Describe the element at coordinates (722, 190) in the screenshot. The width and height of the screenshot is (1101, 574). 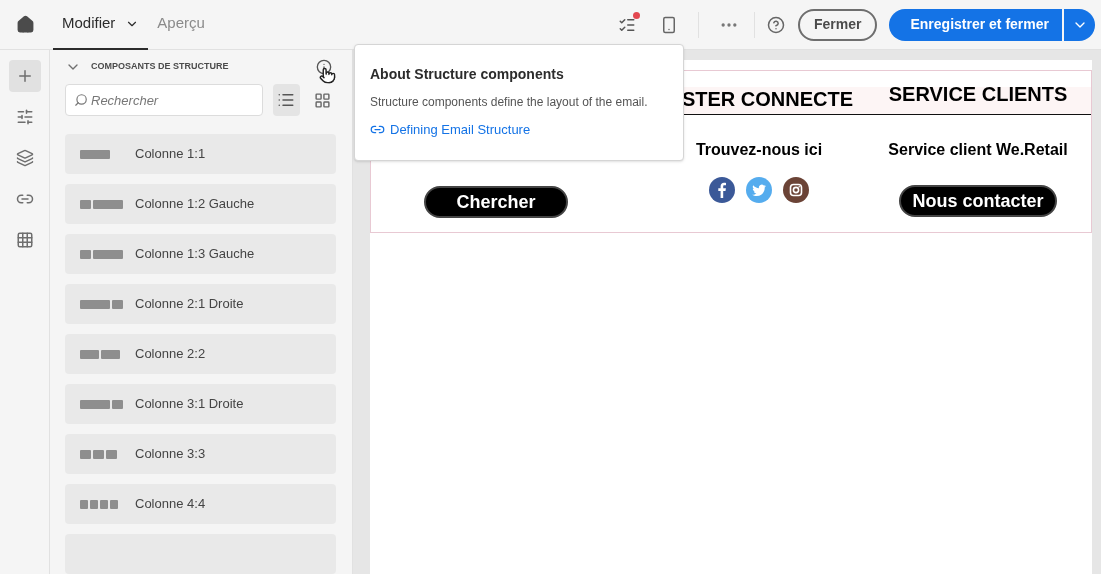
I see `facebook-icon` at that location.